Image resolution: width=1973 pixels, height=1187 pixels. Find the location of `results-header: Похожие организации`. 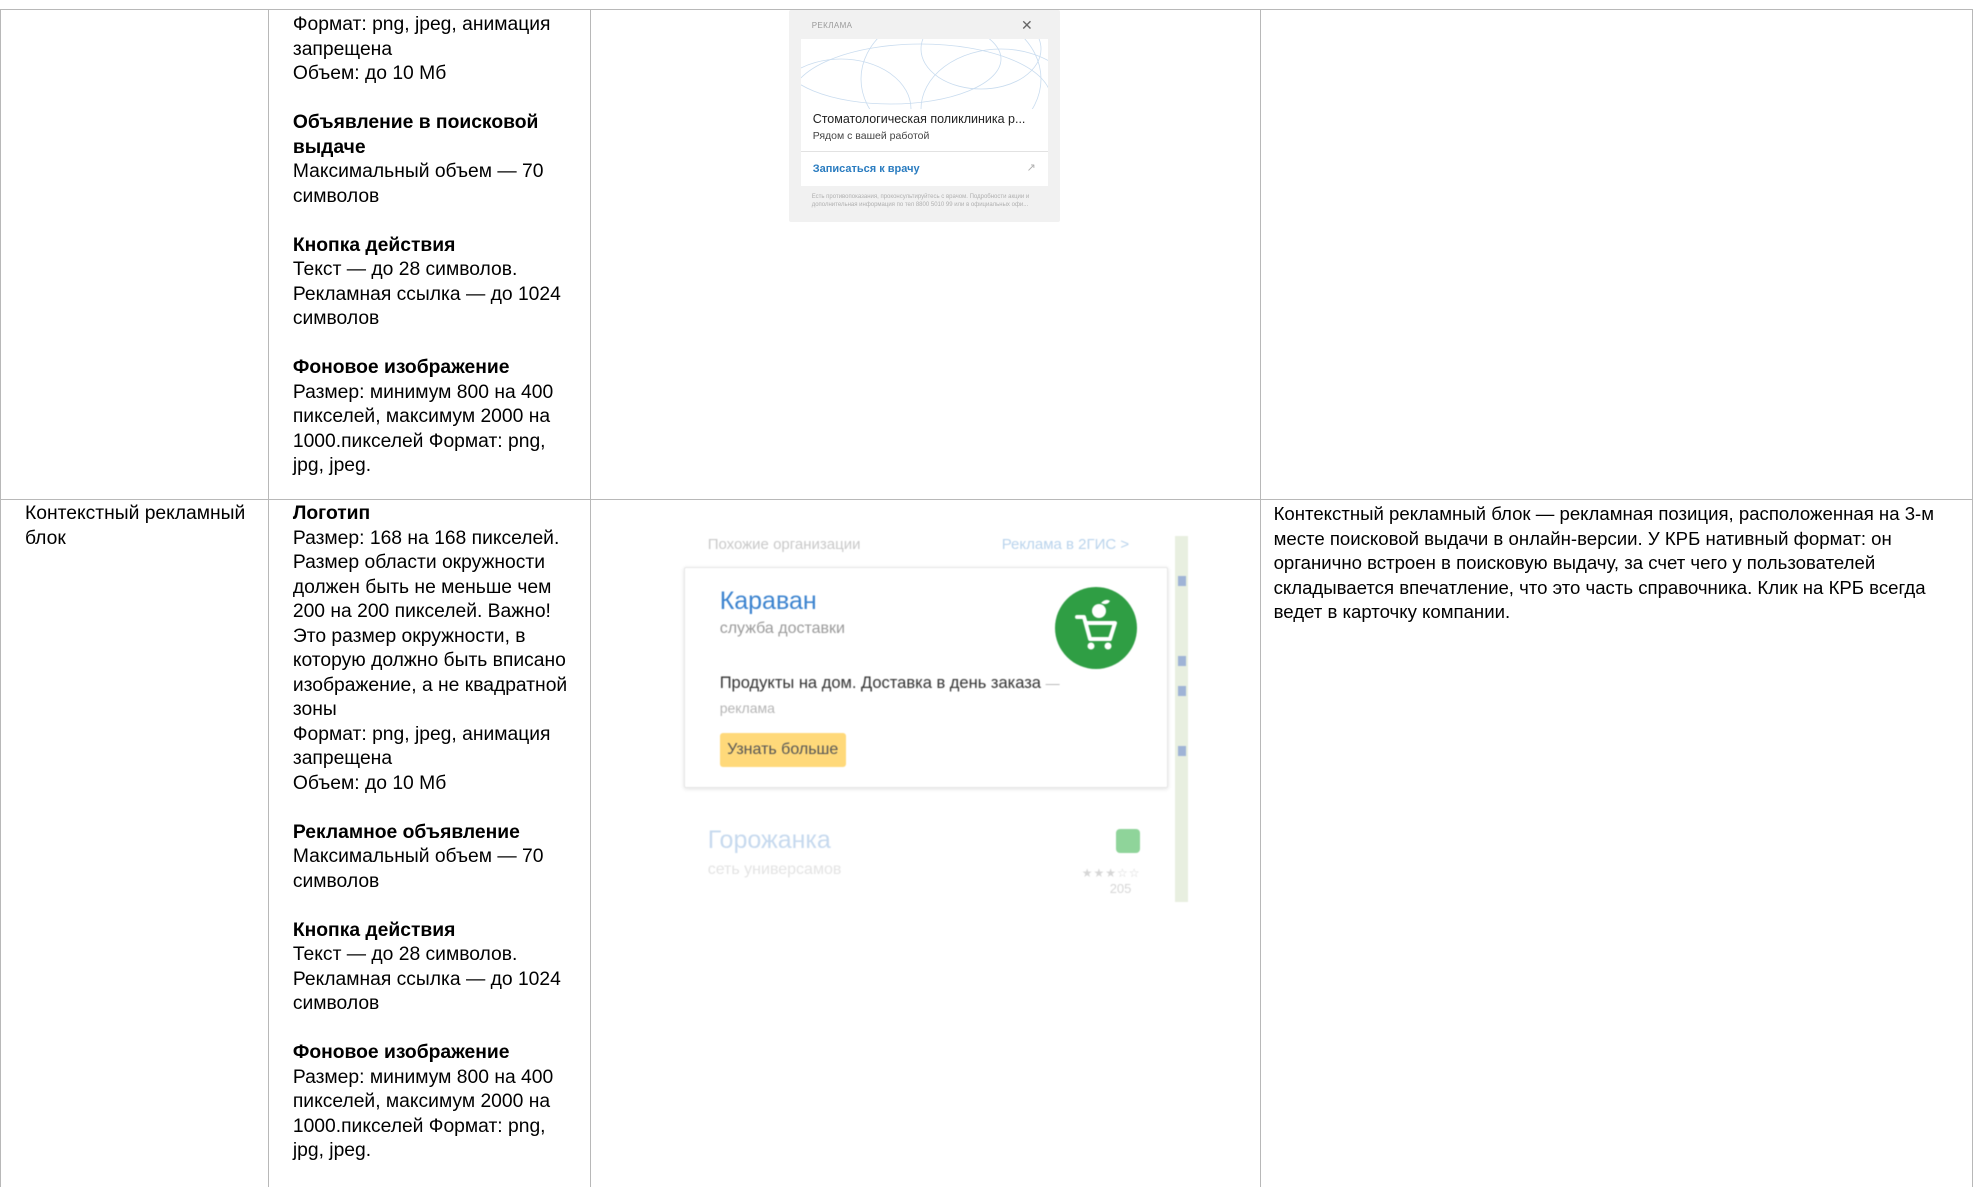

results-header: Похожие организации is located at coordinates (784, 544).